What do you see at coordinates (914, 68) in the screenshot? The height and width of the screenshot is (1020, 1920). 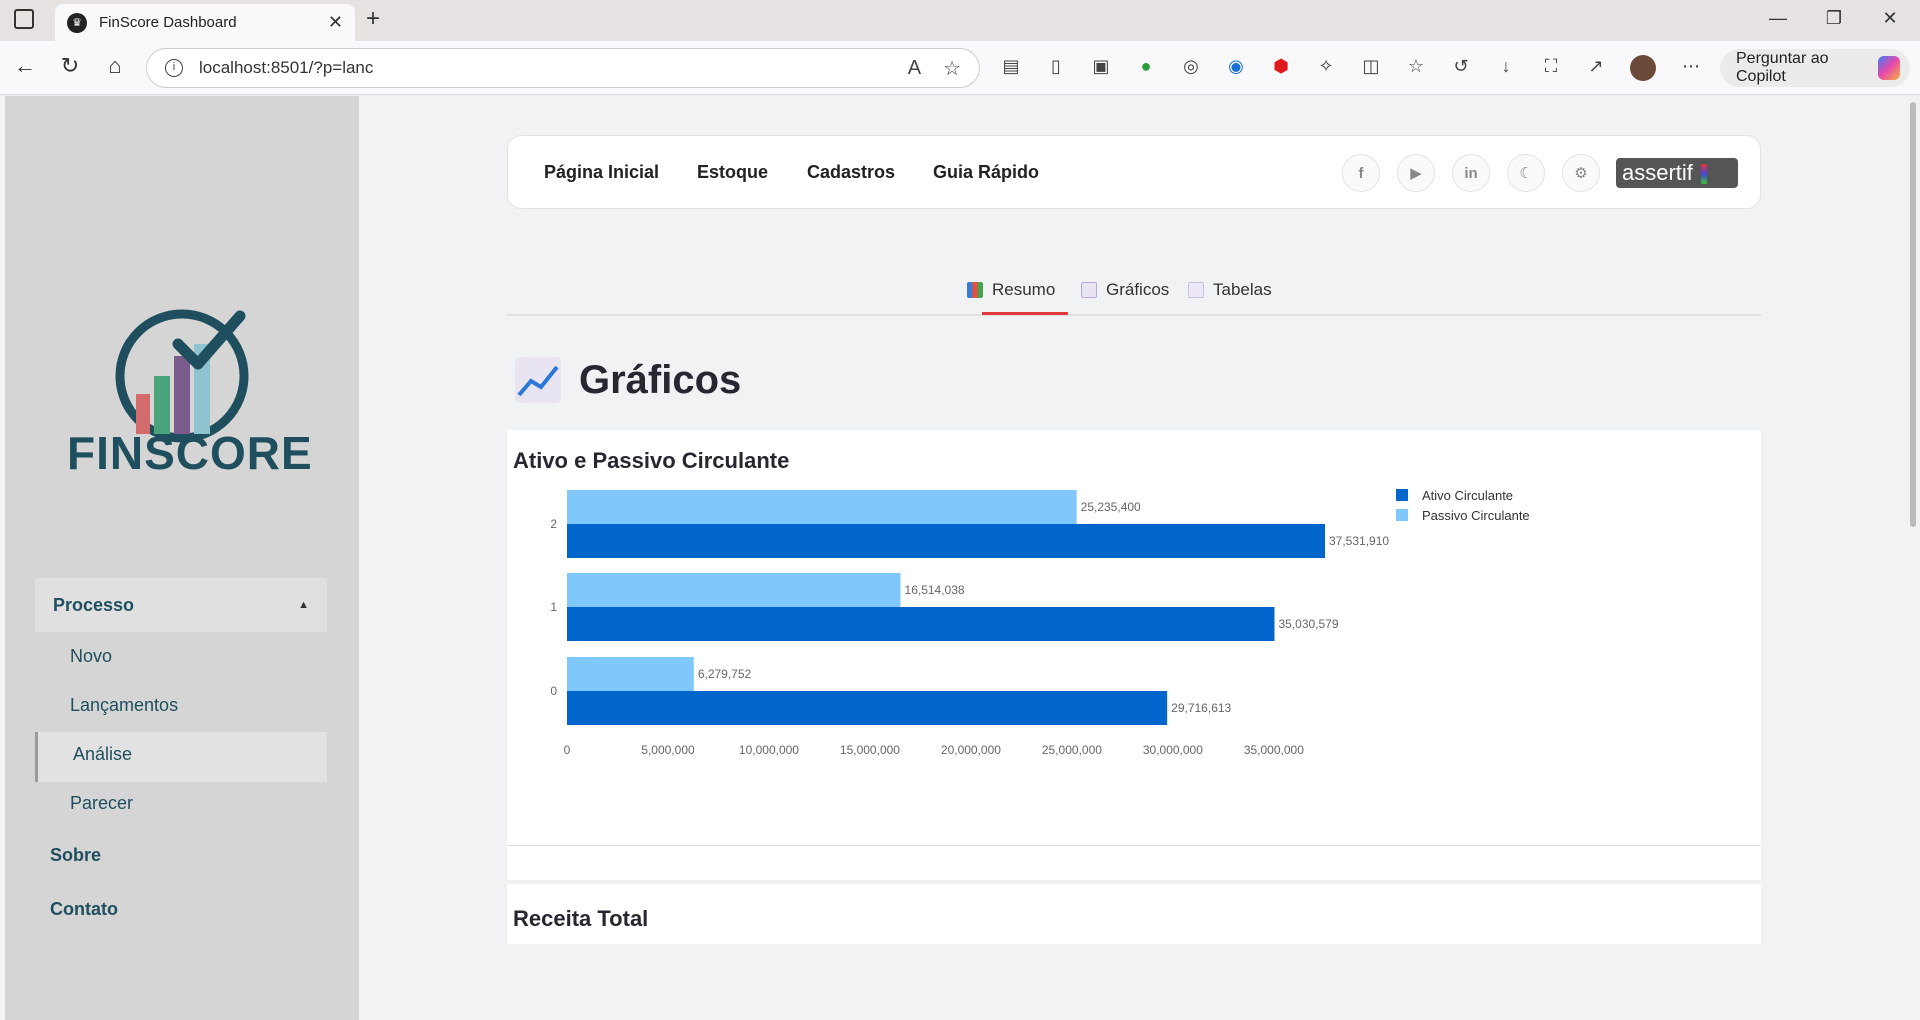 I see `read-aloud-icon: A` at bounding box center [914, 68].